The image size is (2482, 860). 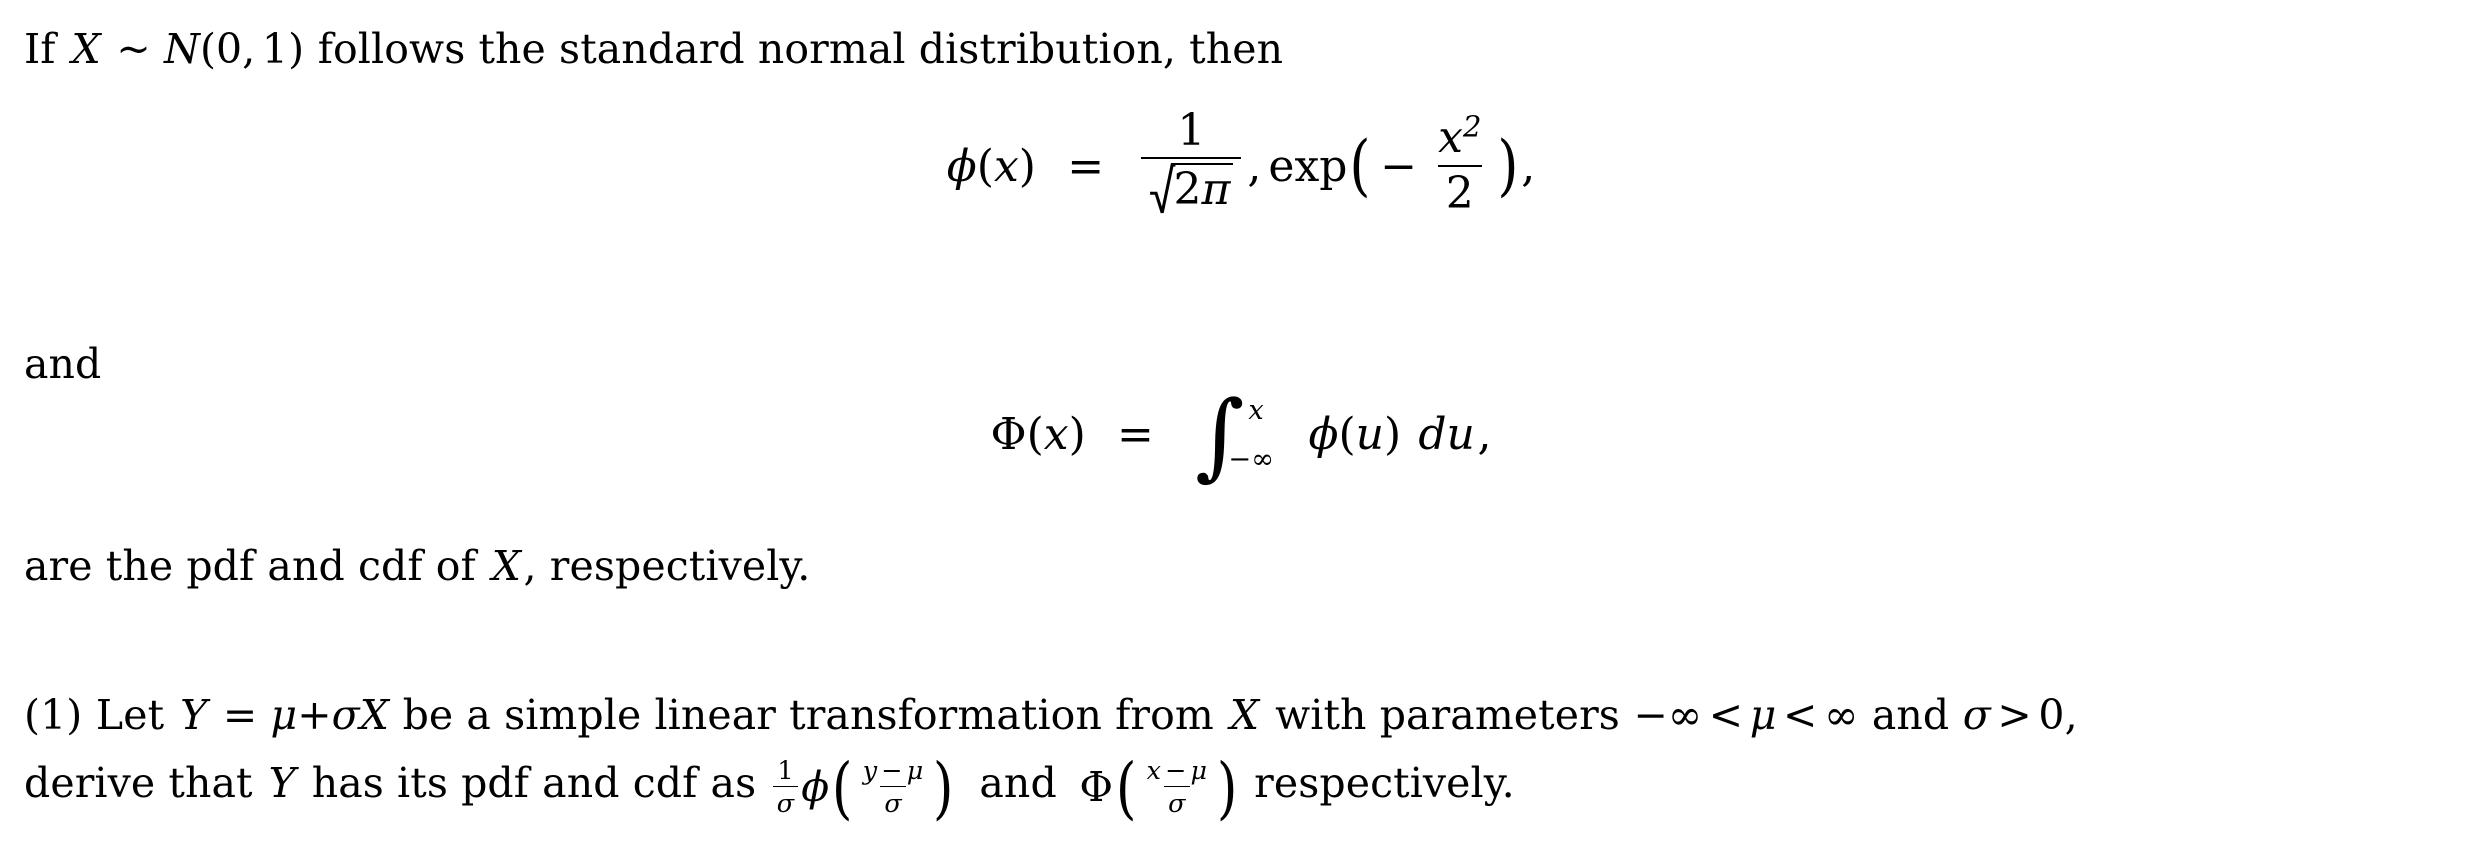 What do you see at coordinates (1096, 786) in the screenshot?
I see `inline-capital-phi-symbol: Φ` at bounding box center [1096, 786].